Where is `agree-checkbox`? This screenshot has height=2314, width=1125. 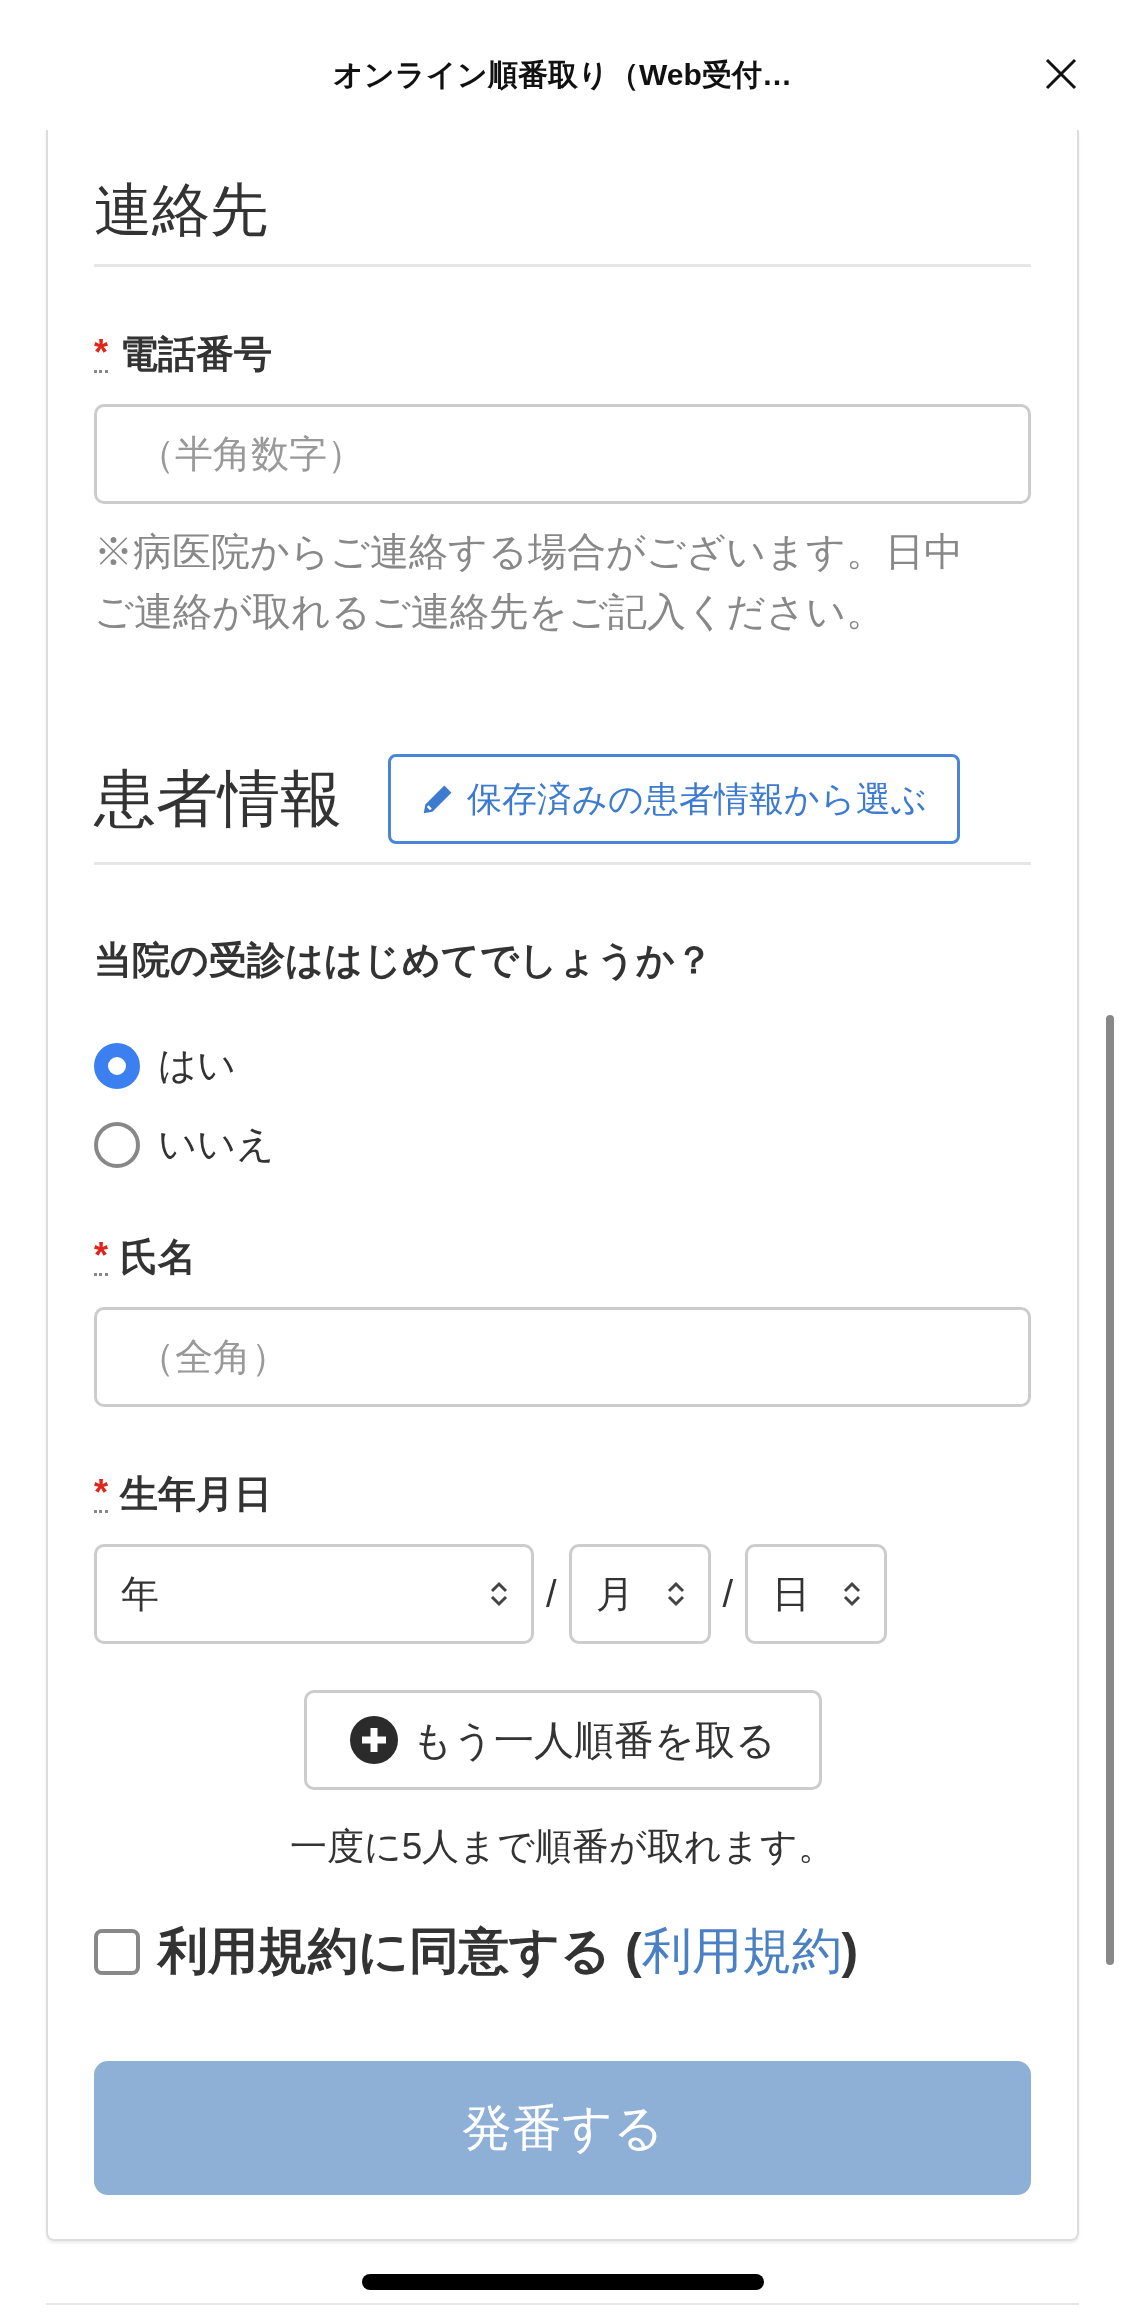
agree-checkbox is located at coordinates (117, 1951).